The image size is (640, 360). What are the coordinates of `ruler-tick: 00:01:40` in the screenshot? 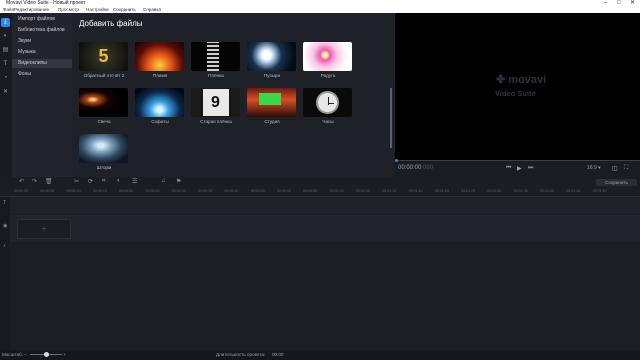 It's located at (547, 191).